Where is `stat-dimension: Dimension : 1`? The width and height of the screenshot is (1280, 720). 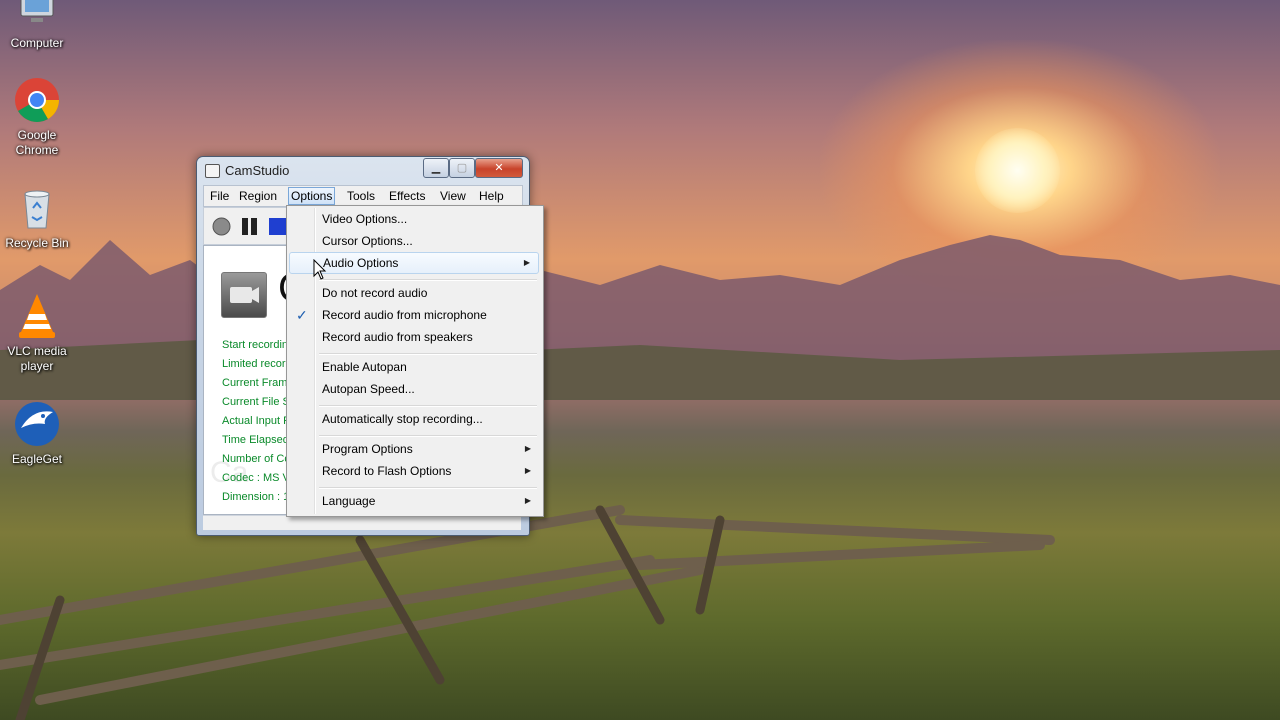 stat-dimension: Dimension : 1 is located at coordinates (256, 497).